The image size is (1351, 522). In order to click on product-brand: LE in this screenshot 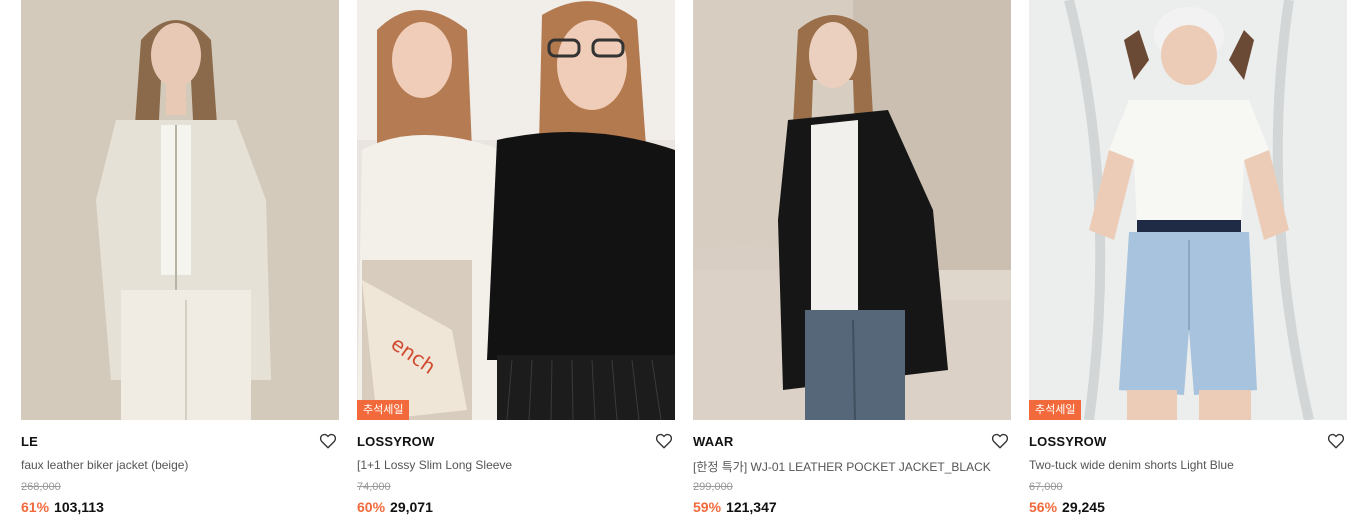, I will do `click(180, 442)`.